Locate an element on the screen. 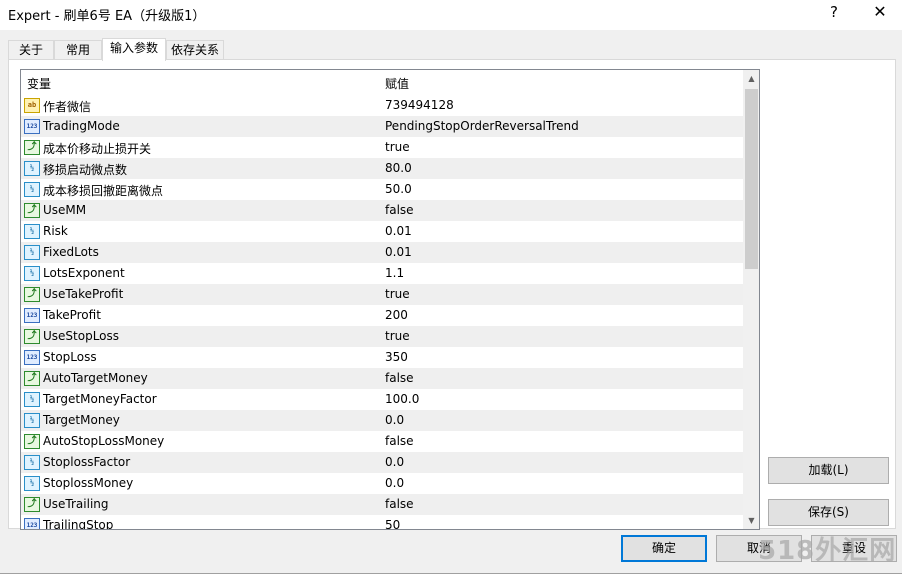 This screenshot has height=574, width=902. parameter-value: 100.0 is located at coordinates (402, 399).